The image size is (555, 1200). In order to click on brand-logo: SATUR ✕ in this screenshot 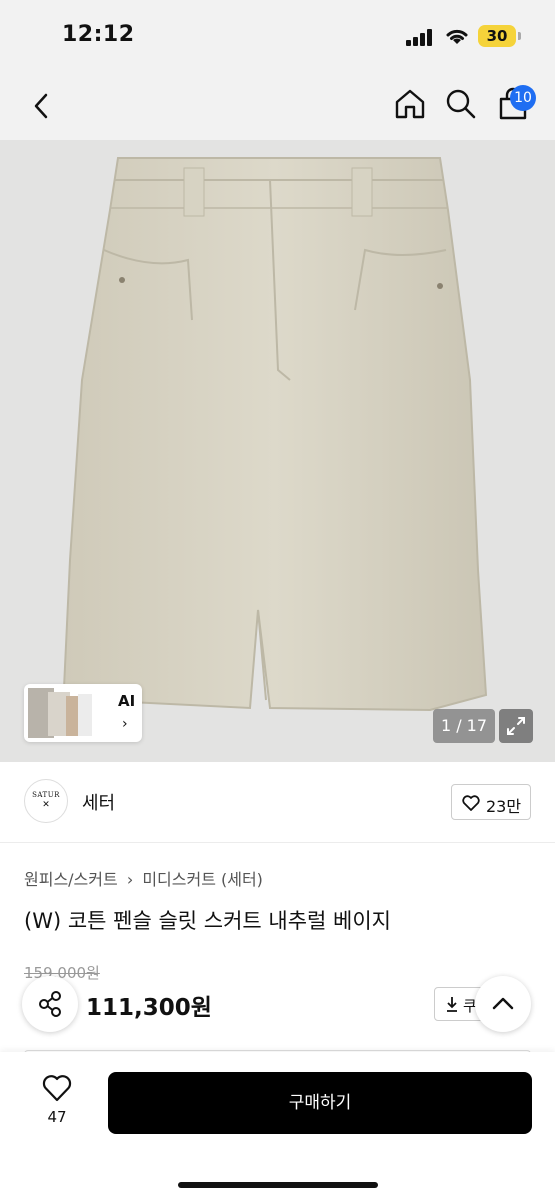, I will do `click(46, 801)`.